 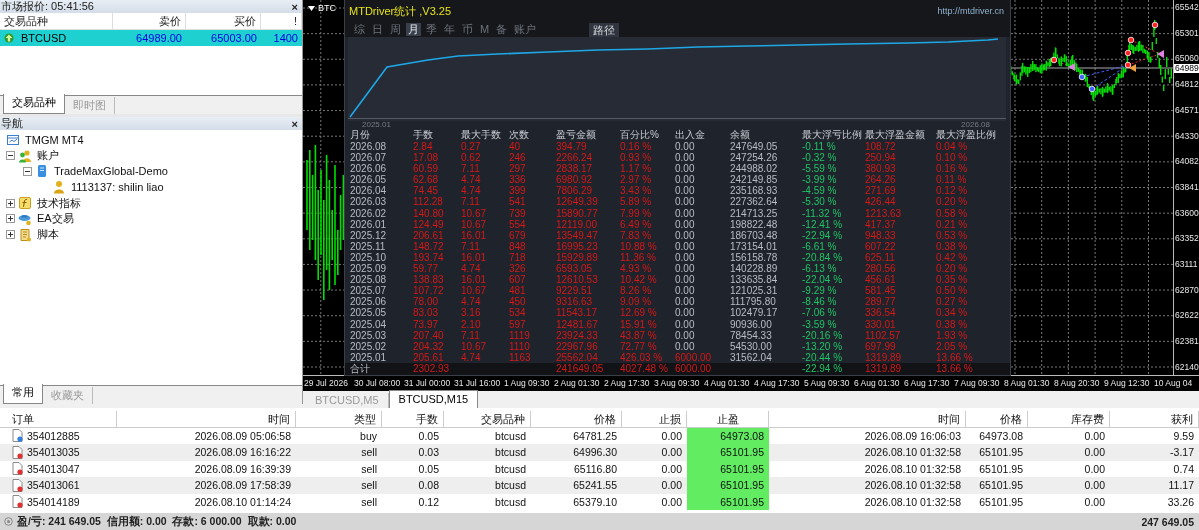 I want to click on axis-label: 2026.08, so click(x=975, y=125).